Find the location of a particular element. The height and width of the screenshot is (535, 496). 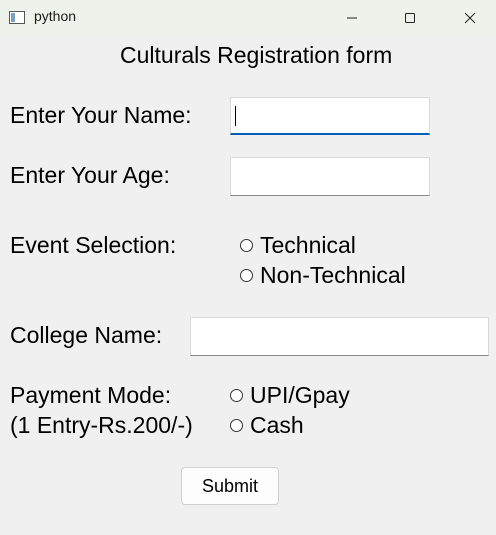

maximize-icon is located at coordinates (410, 17).